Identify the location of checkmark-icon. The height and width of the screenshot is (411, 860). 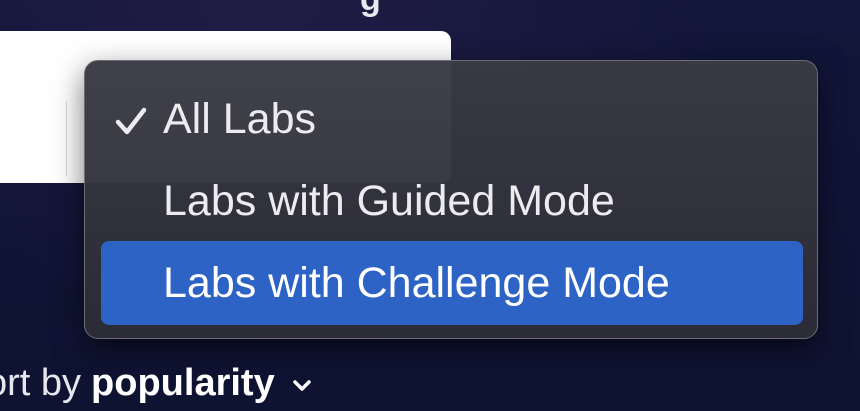
(131, 121).